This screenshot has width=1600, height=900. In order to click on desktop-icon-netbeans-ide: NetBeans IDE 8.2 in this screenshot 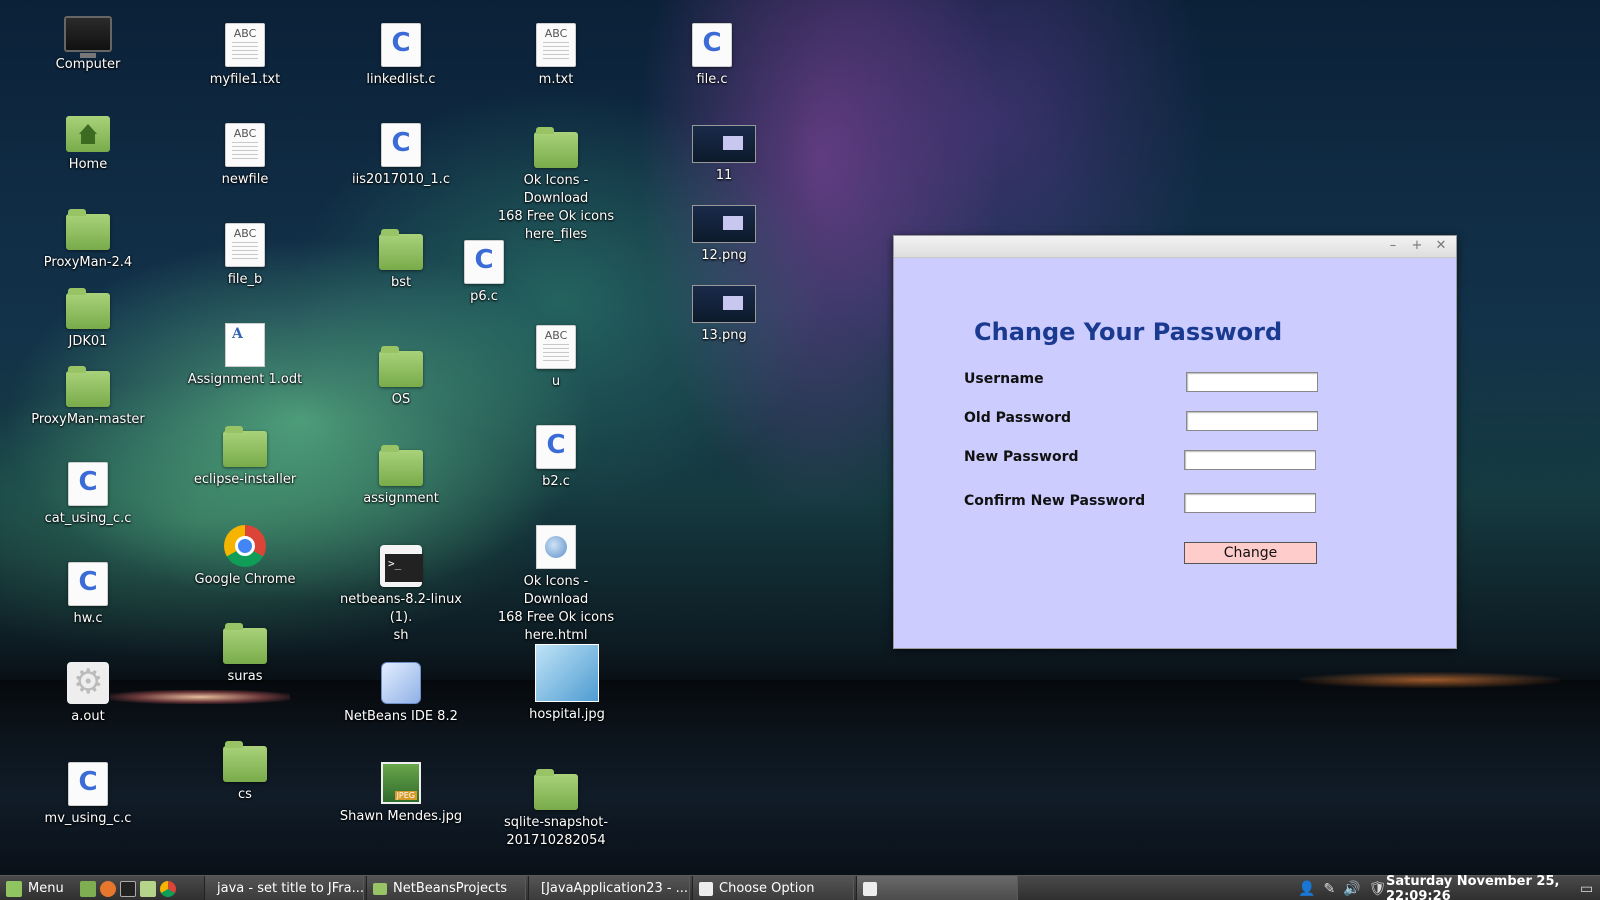, I will do `click(401, 694)`.